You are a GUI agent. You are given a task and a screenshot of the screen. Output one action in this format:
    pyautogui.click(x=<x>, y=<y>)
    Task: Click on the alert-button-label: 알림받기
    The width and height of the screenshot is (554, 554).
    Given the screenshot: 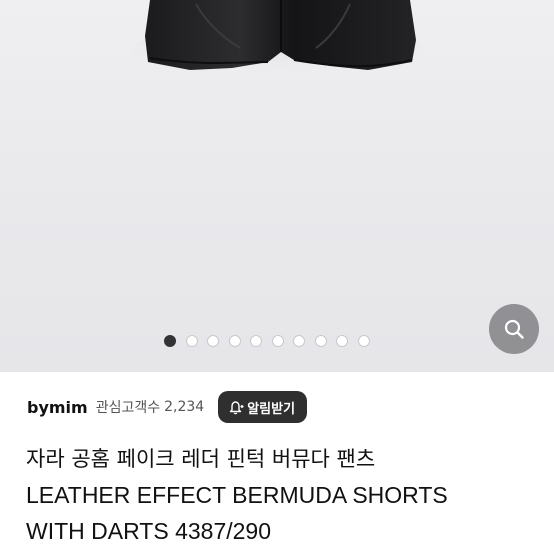 What is the action you would take?
    pyautogui.click(x=271, y=409)
    